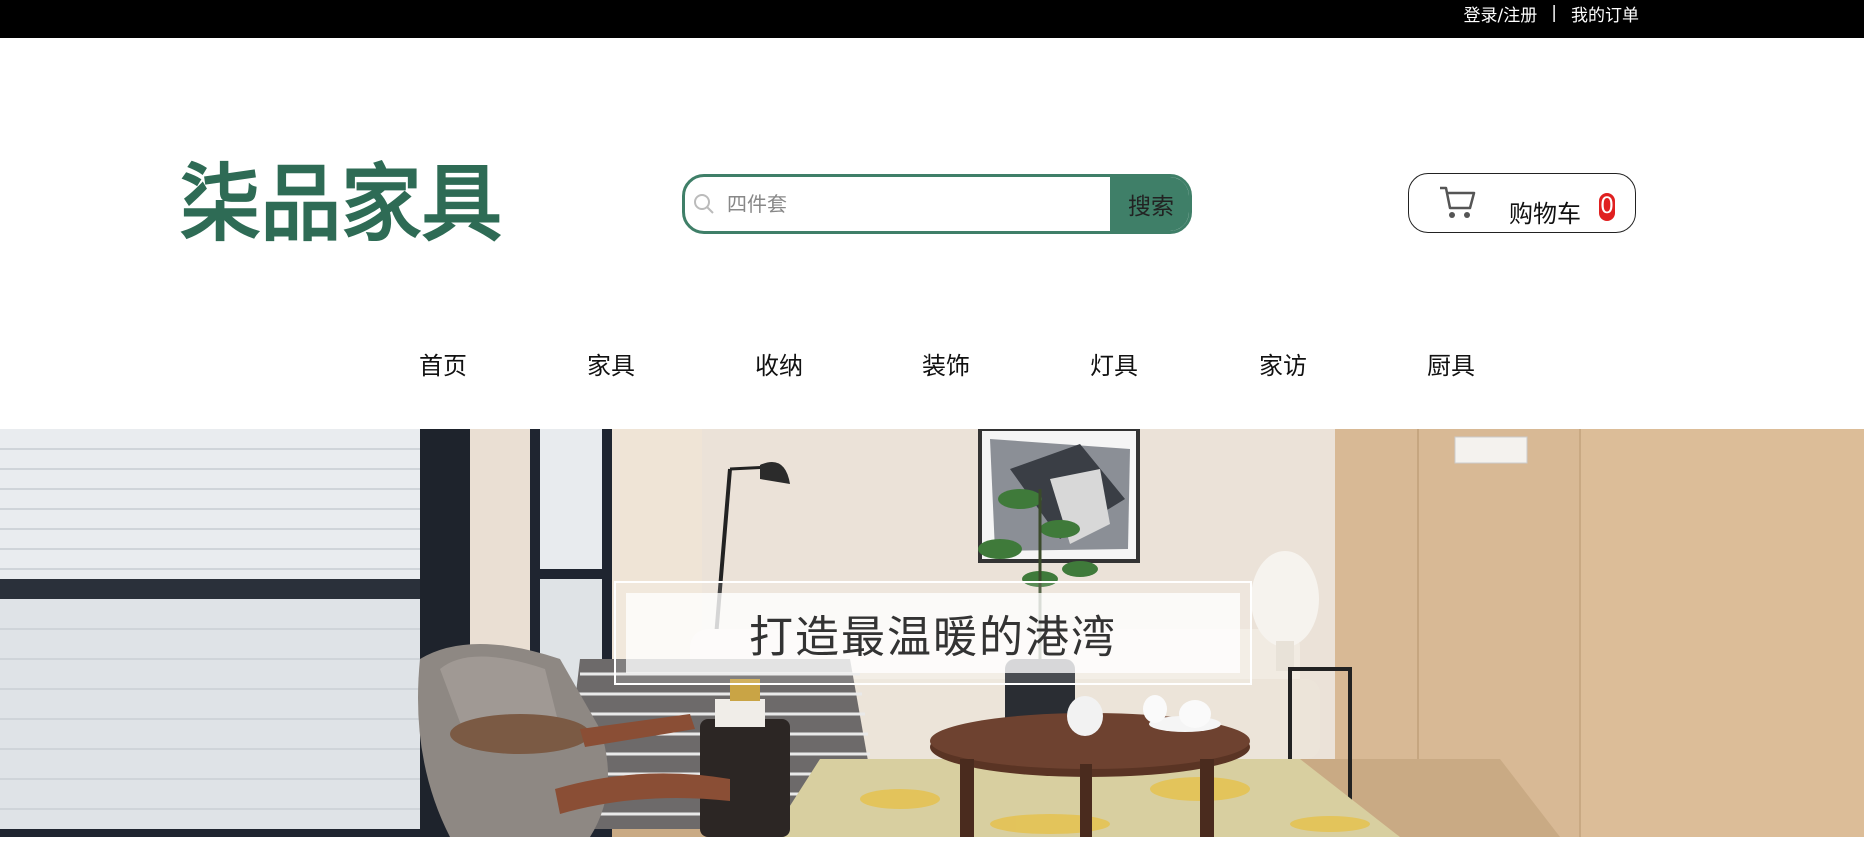  I want to click on nav-item-home-visit: 家访, so click(1283, 363).